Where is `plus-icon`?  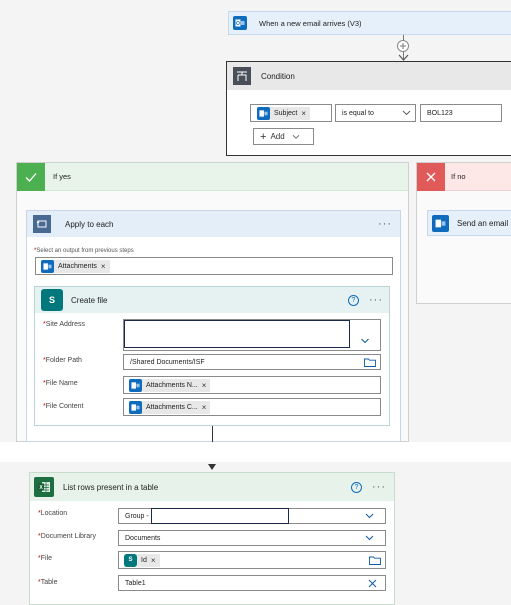
plus-icon is located at coordinates (403, 46).